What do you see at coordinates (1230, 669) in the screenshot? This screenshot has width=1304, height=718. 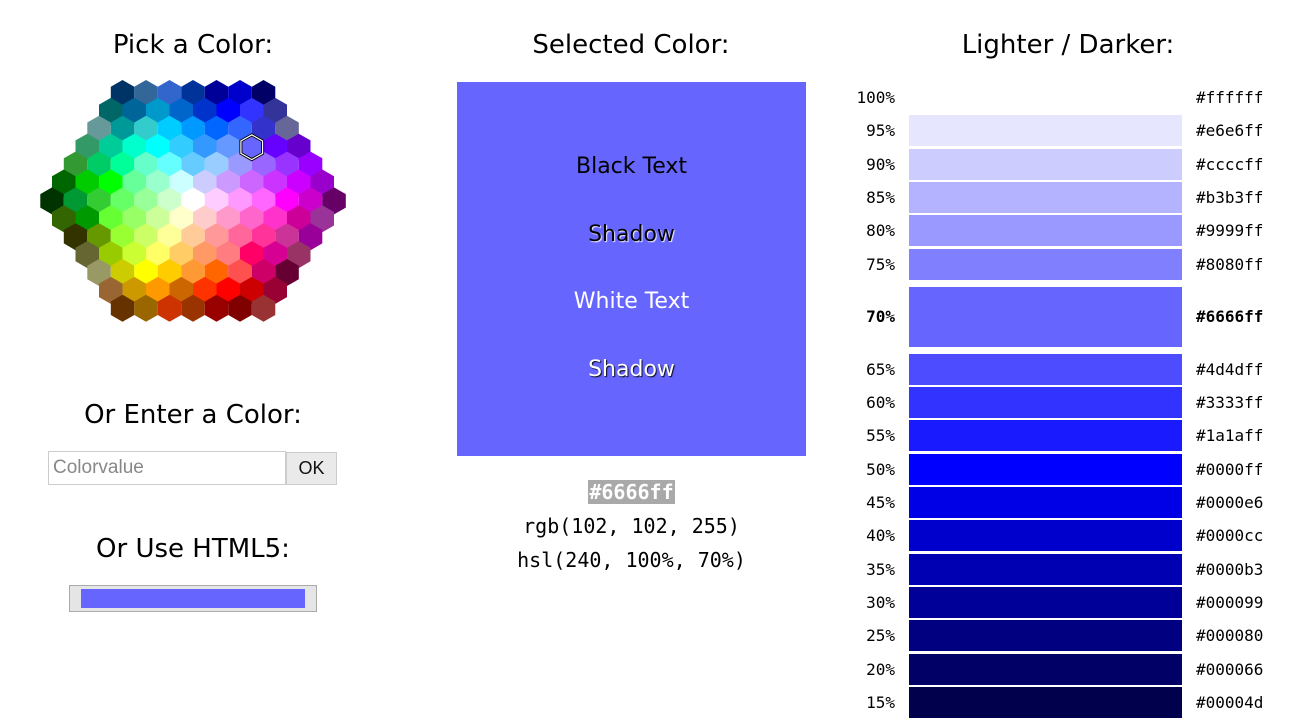 I see `shade-hex-code: #000066` at bounding box center [1230, 669].